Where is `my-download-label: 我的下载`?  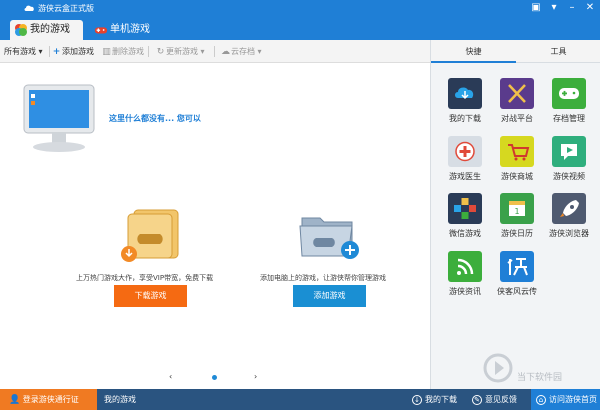 my-download-label: 我的下载 is located at coordinates (441, 399).